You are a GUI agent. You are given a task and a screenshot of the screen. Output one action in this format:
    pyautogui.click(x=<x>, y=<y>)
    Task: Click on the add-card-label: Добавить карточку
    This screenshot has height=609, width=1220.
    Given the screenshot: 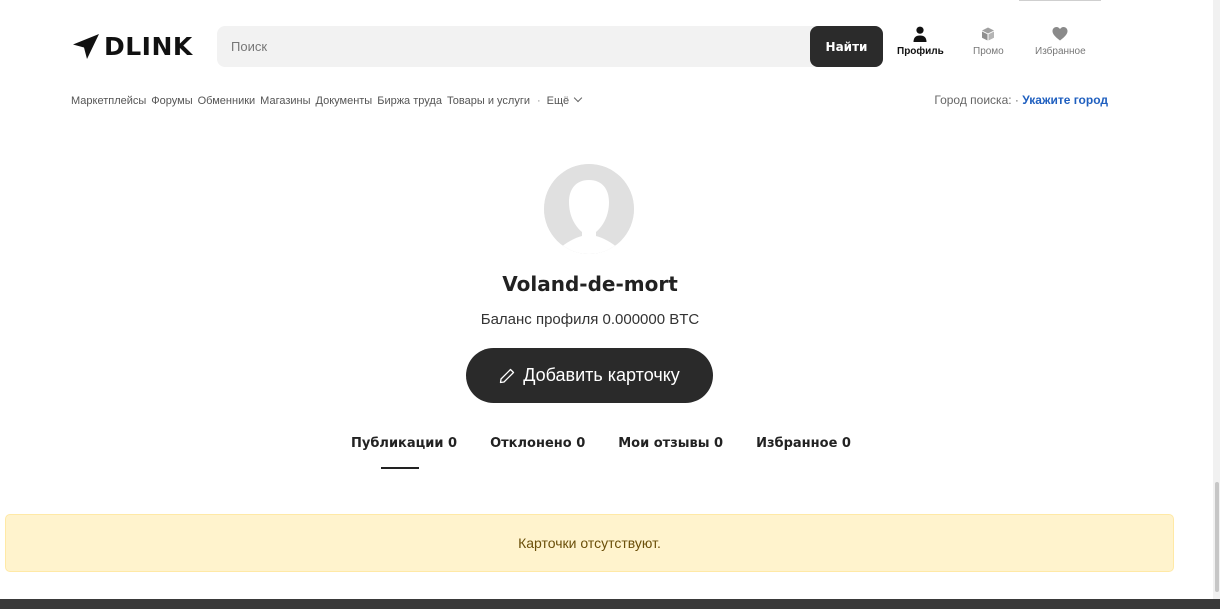 What is the action you would take?
    pyautogui.click(x=601, y=375)
    